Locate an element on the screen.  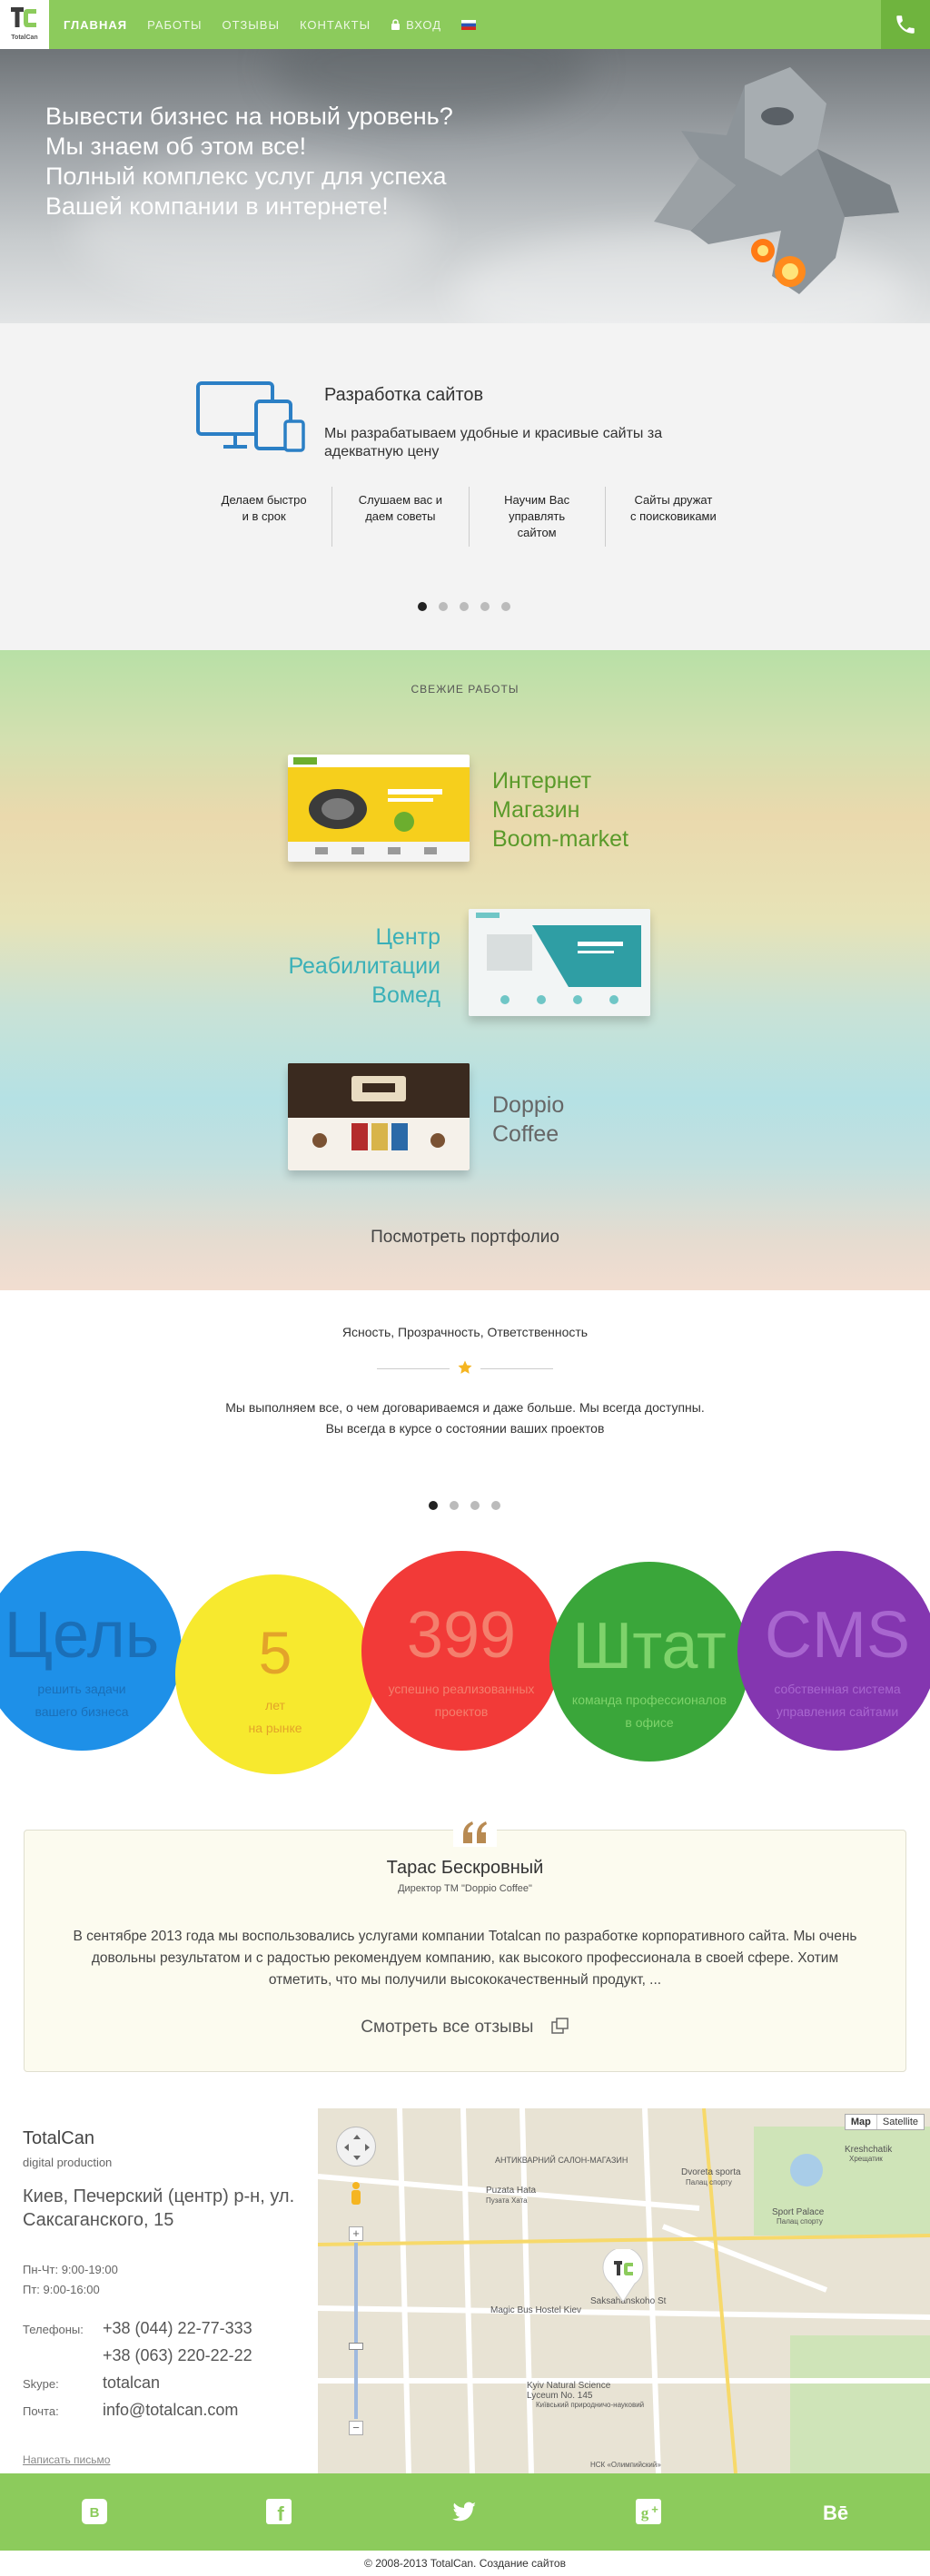
services-slider-dots is located at coordinates (464, 606).